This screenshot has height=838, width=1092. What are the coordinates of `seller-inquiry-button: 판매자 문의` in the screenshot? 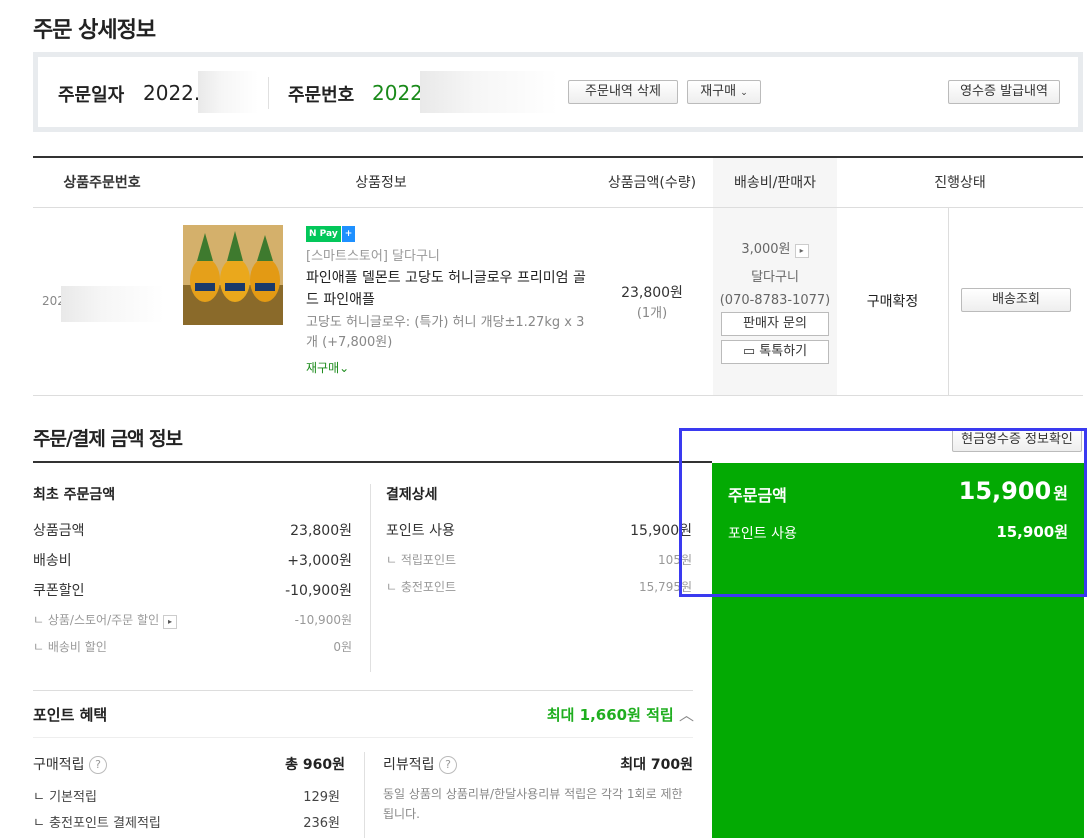 It's located at (775, 324).